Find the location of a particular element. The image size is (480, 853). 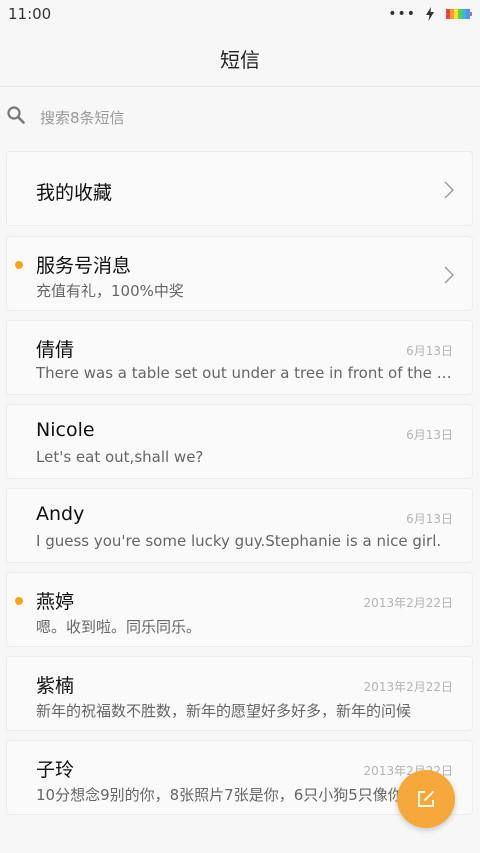

compose-icon is located at coordinates (426, 799).